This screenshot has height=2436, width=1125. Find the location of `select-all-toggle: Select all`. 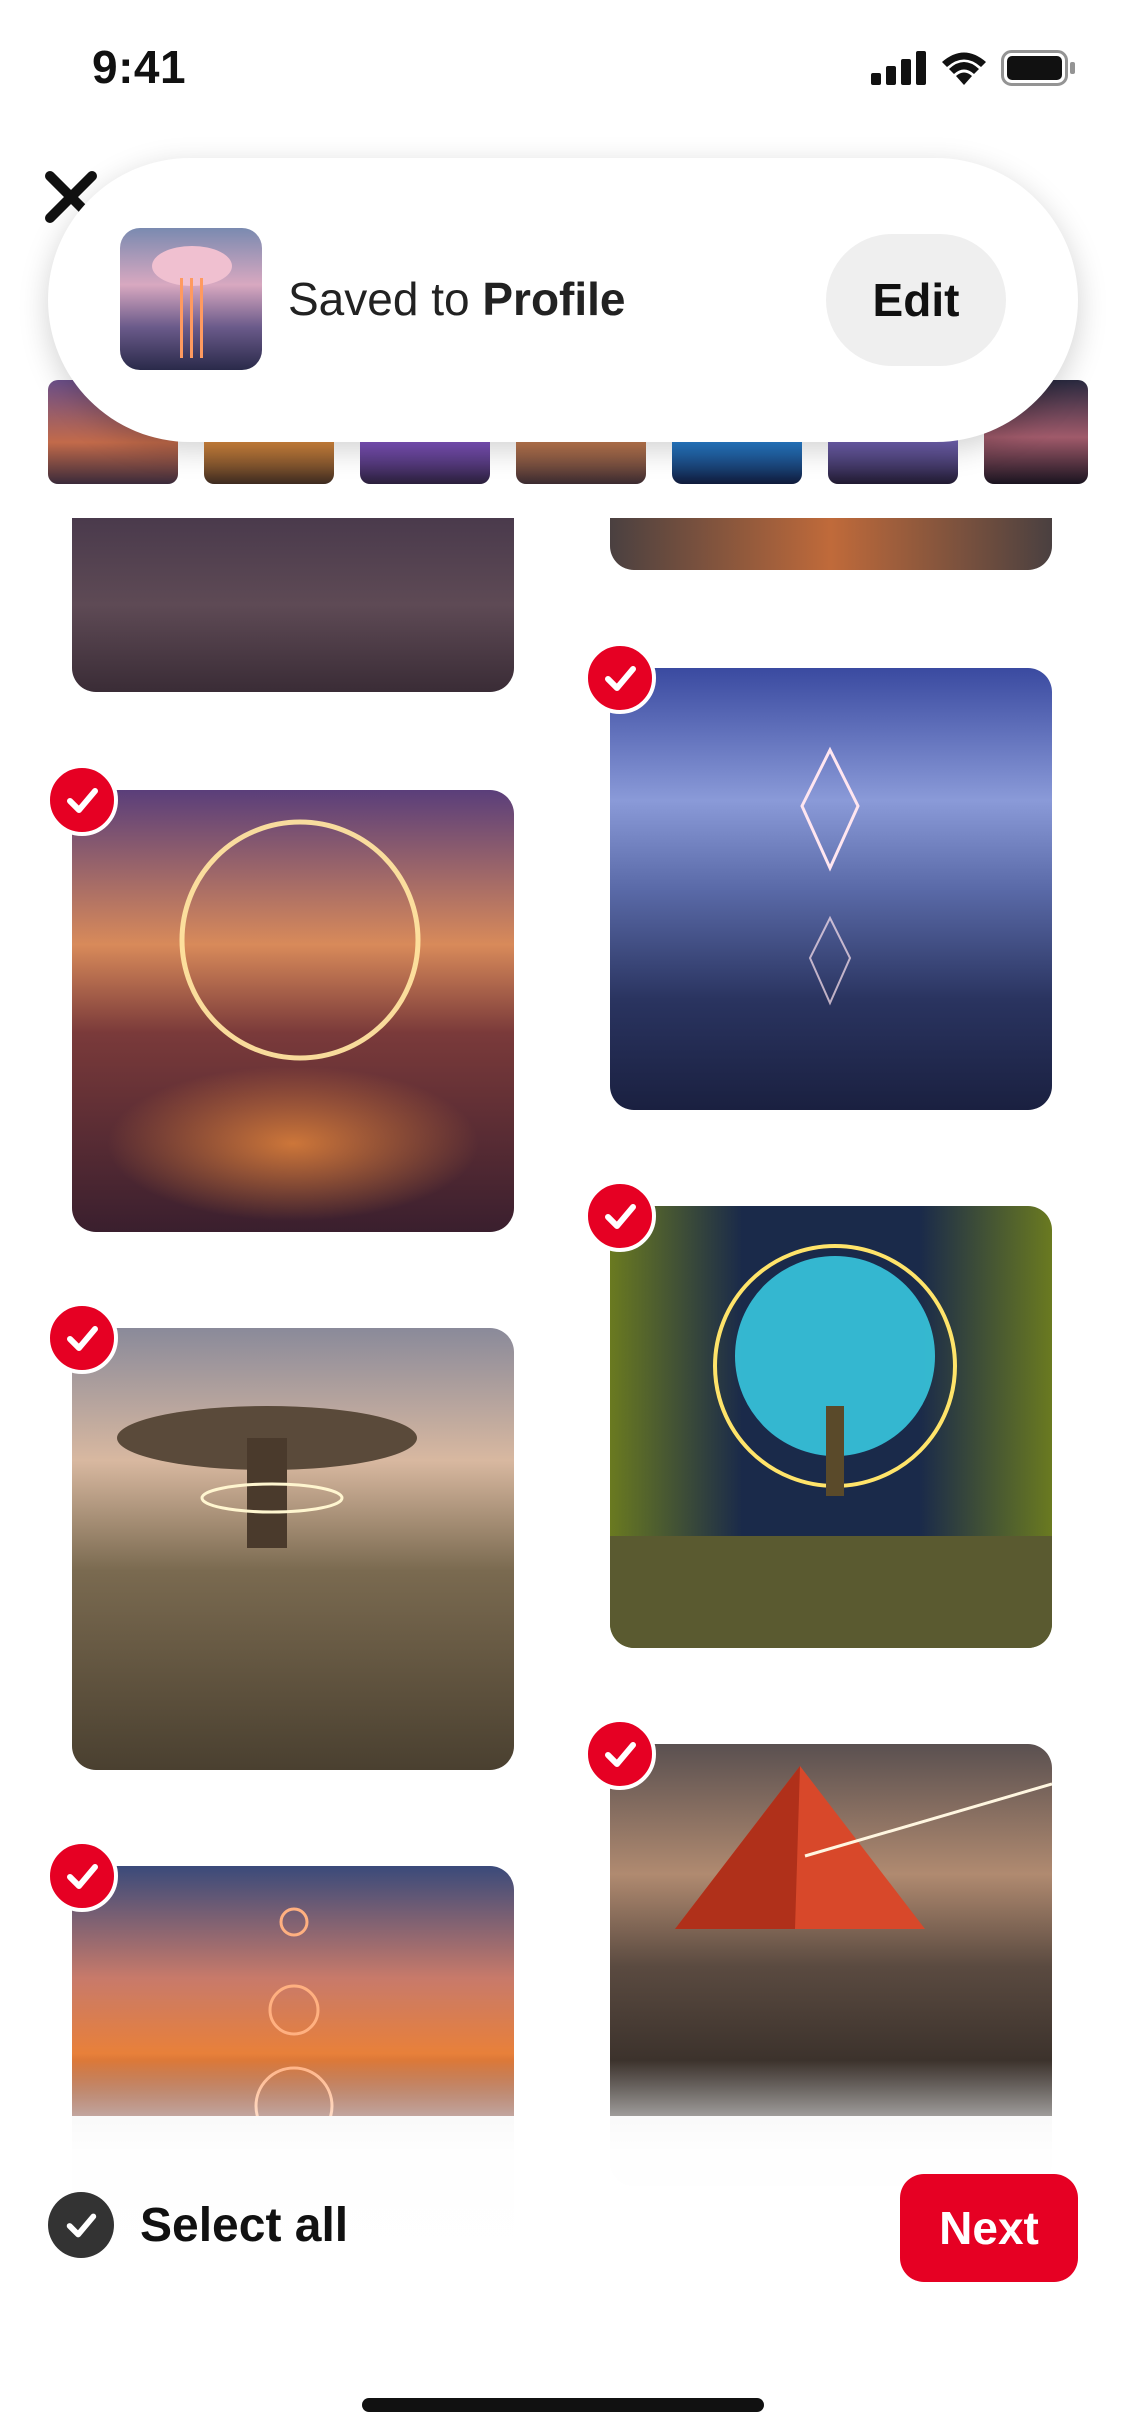

select-all-toggle: Select all is located at coordinates (198, 2225).